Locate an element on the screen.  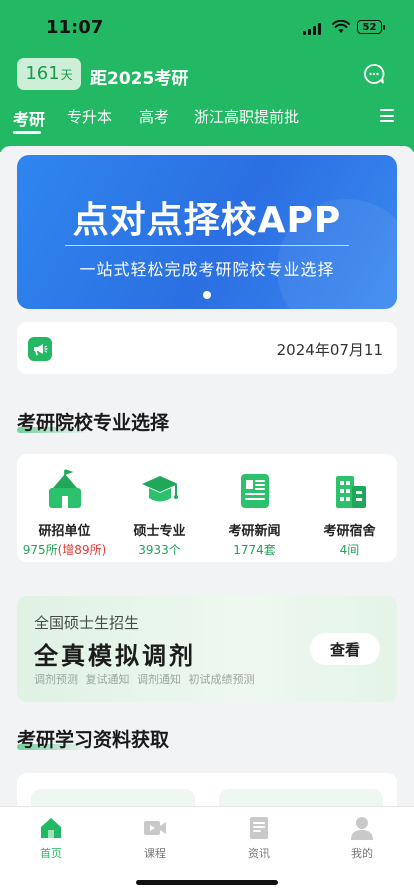
school-building-icon is located at coordinates (65, 490).